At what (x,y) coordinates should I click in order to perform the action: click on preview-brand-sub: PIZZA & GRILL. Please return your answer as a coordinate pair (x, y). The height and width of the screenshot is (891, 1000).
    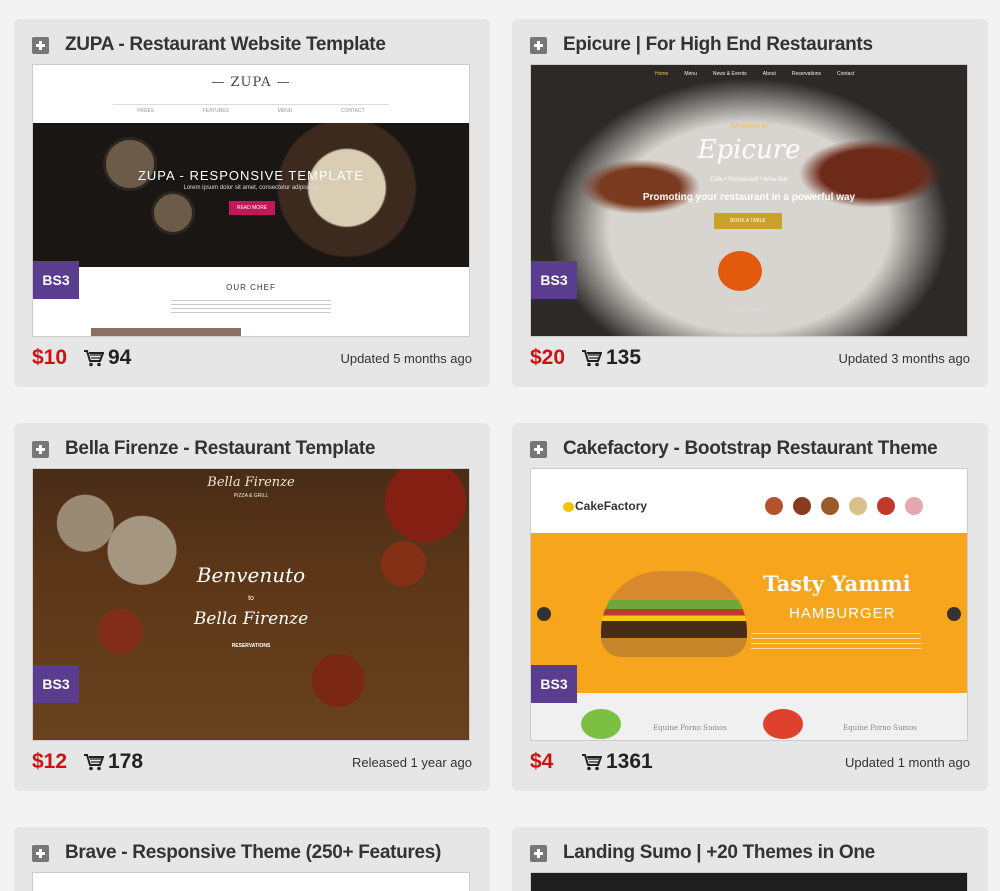
    Looking at the image, I should click on (251, 496).